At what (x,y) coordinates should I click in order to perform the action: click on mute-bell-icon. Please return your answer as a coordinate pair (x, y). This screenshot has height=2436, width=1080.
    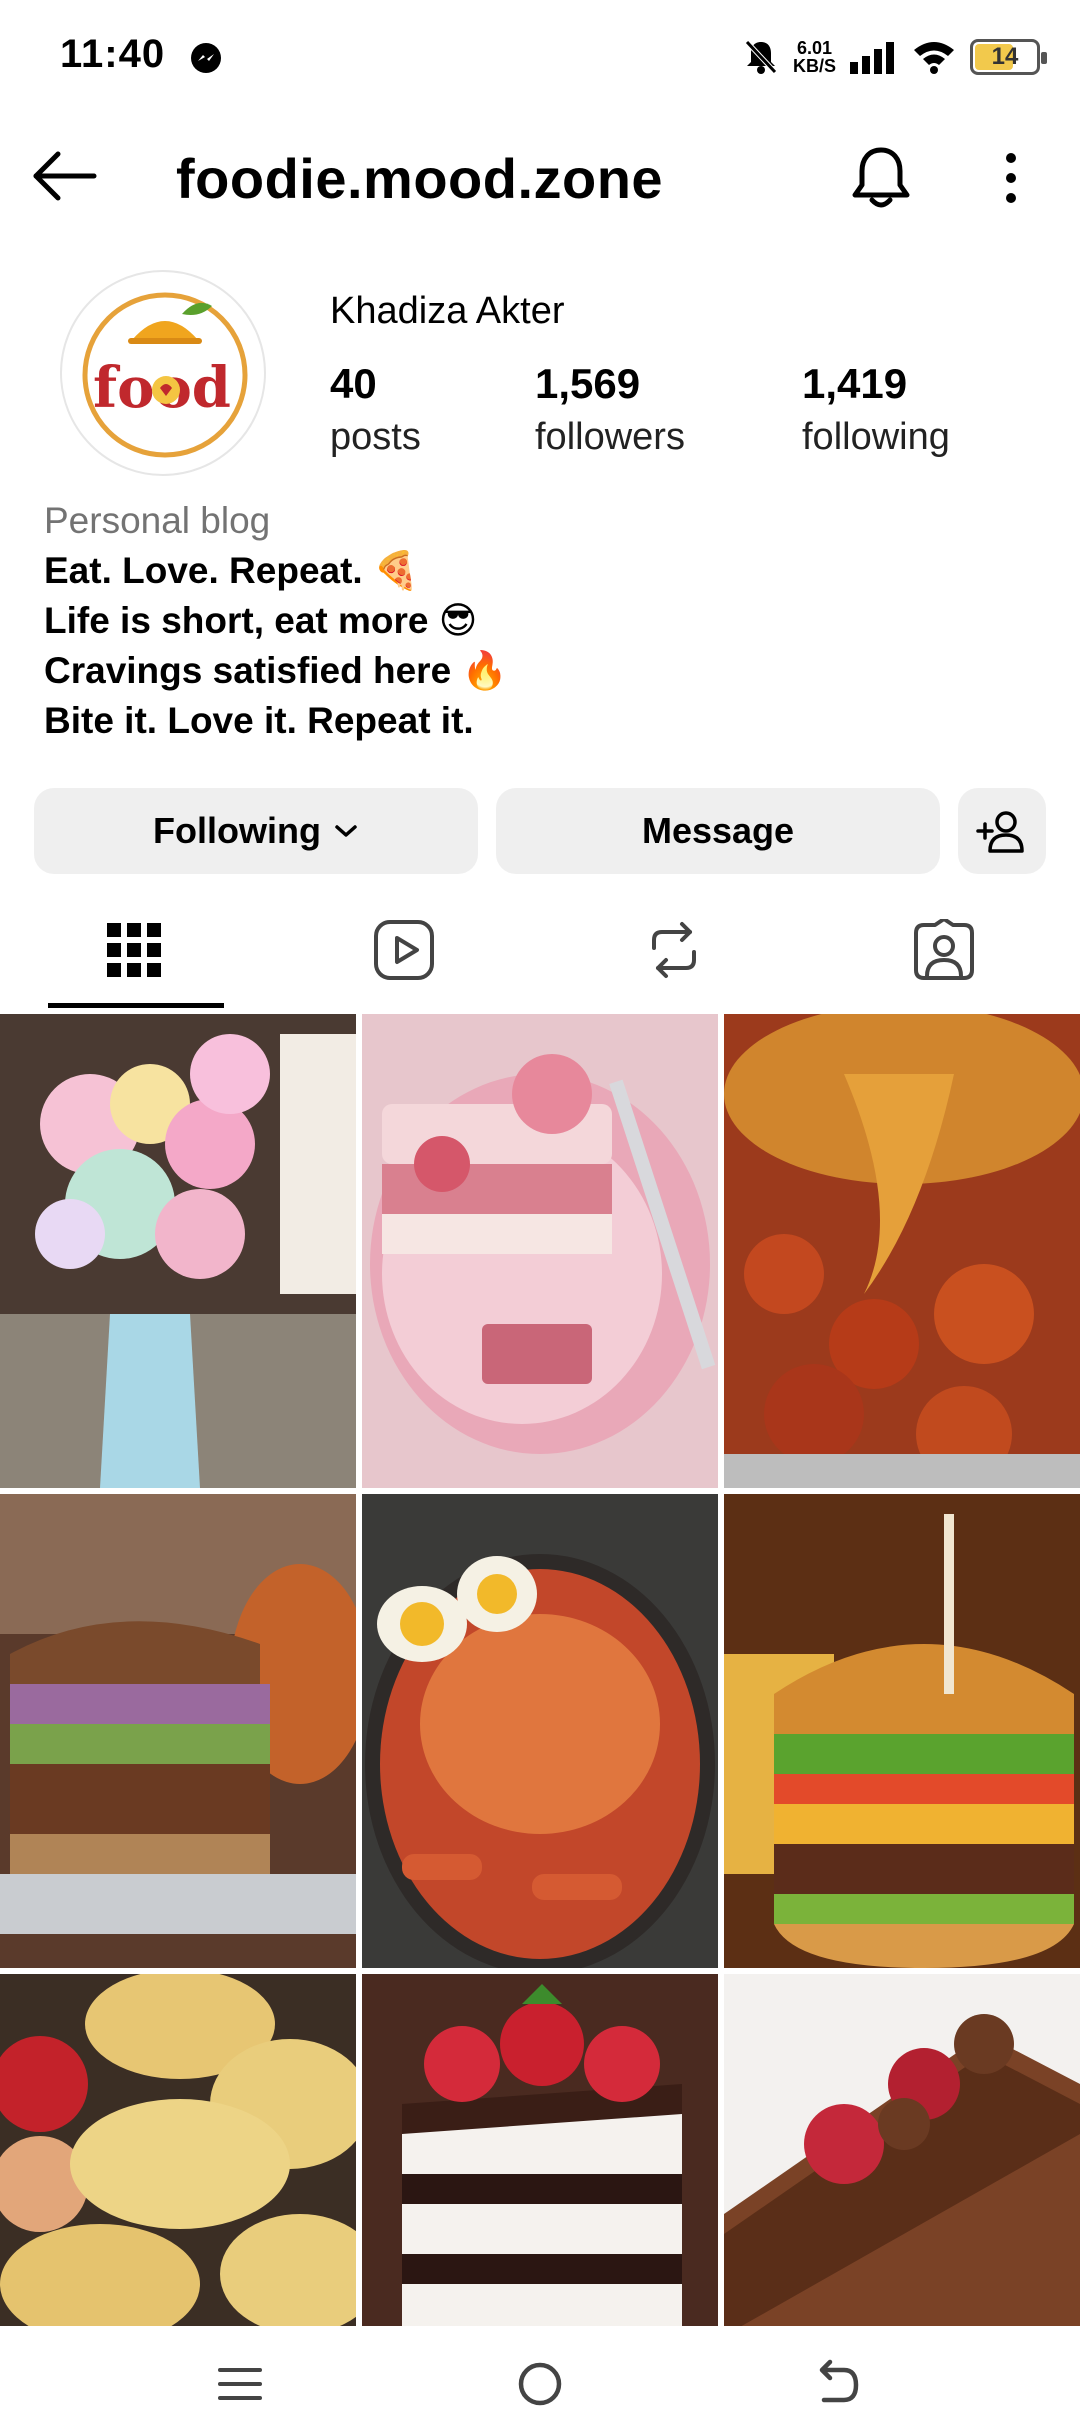
    Looking at the image, I should click on (761, 57).